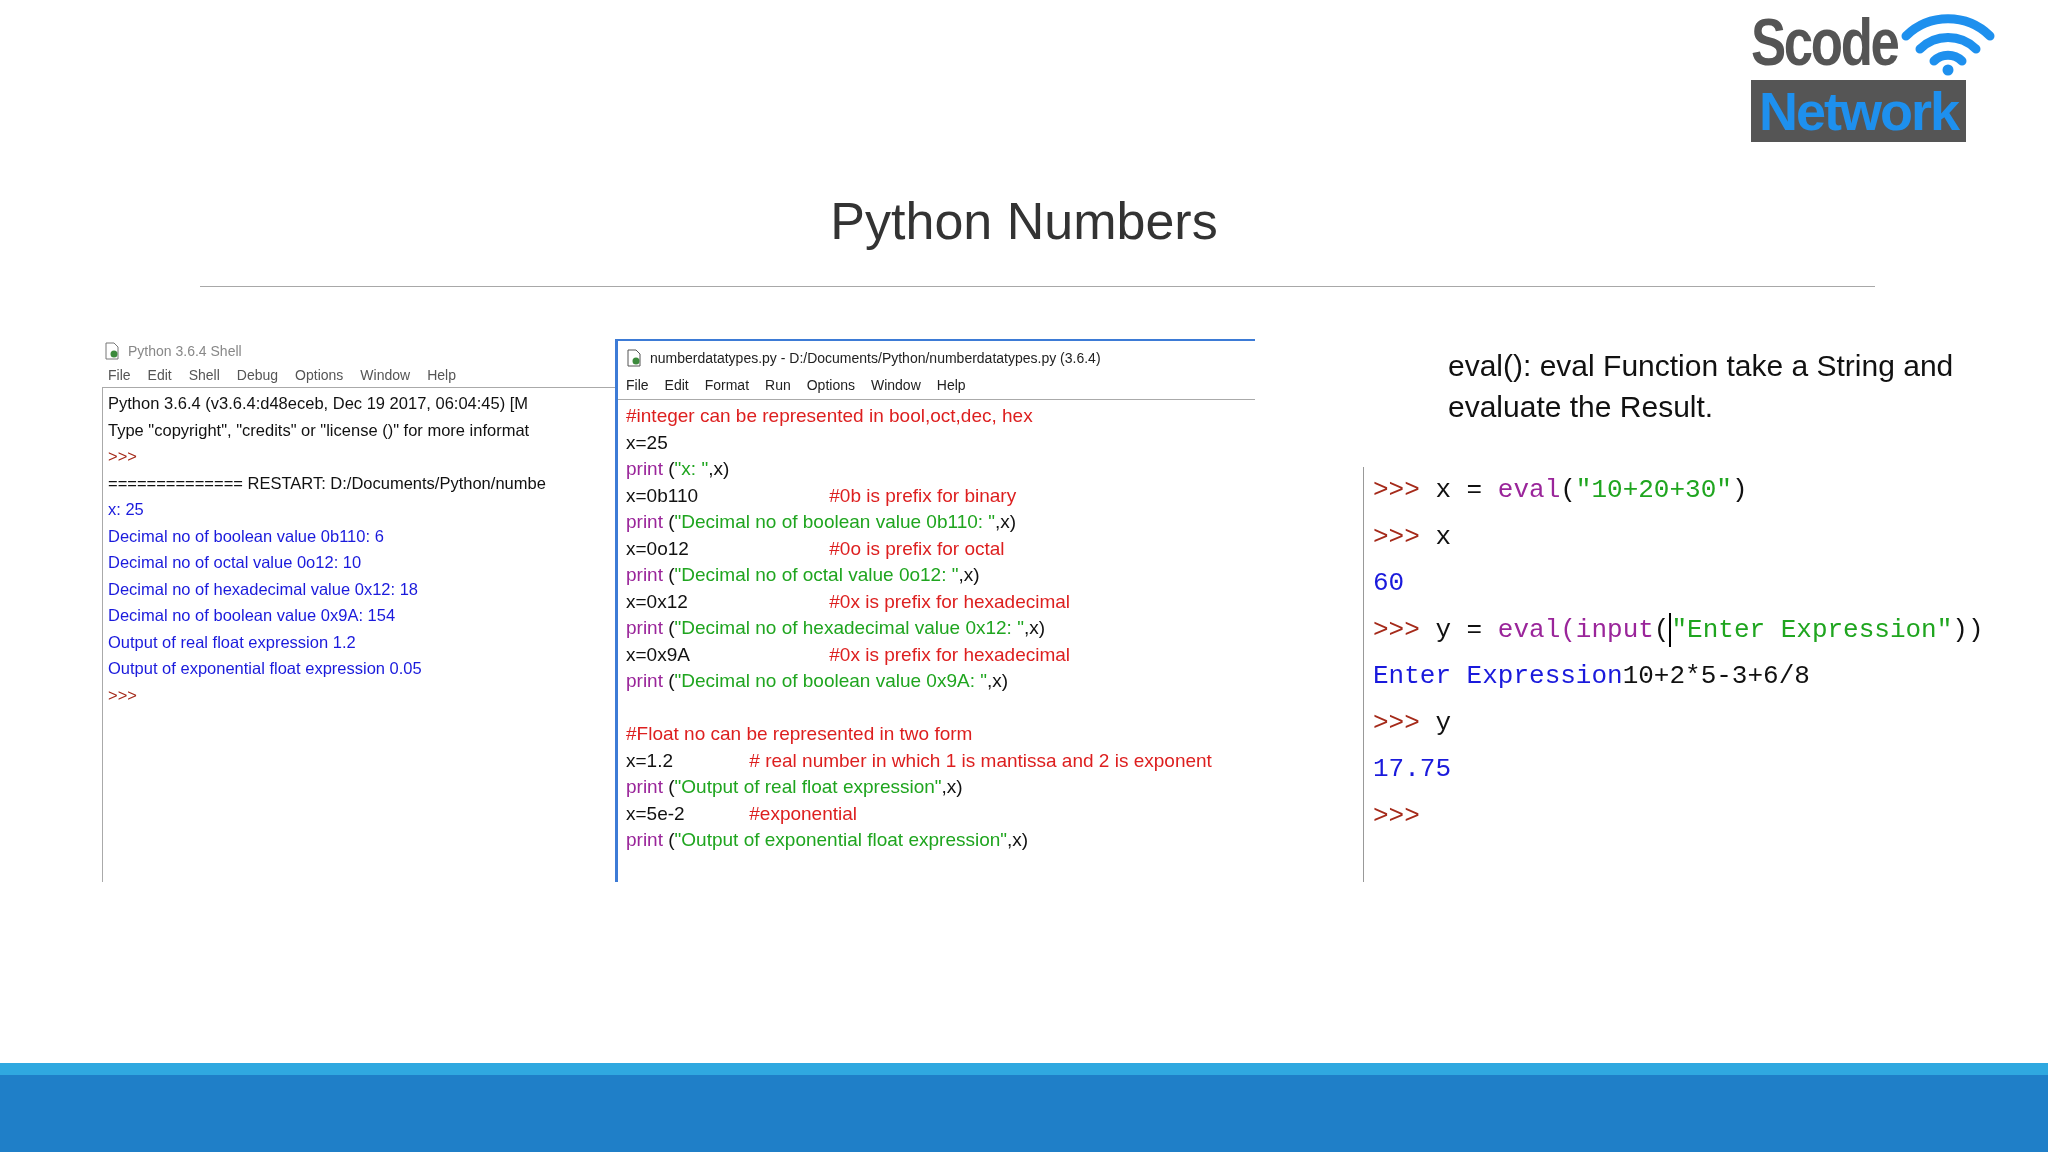 Image resolution: width=2048 pixels, height=1152 pixels. I want to click on code-line: print ("Decimal no of octal value 0o12: ",x), so click(803, 575).